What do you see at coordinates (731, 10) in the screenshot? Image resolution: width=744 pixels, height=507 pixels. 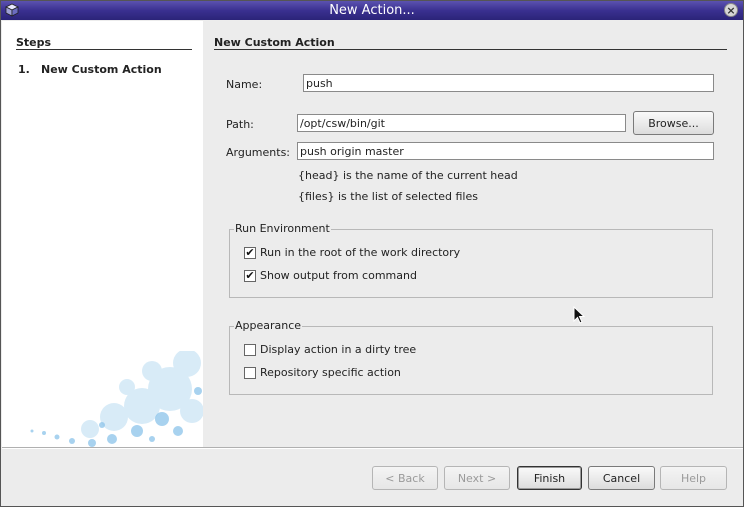 I see `close-icon: ×` at bounding box center [731, 10].